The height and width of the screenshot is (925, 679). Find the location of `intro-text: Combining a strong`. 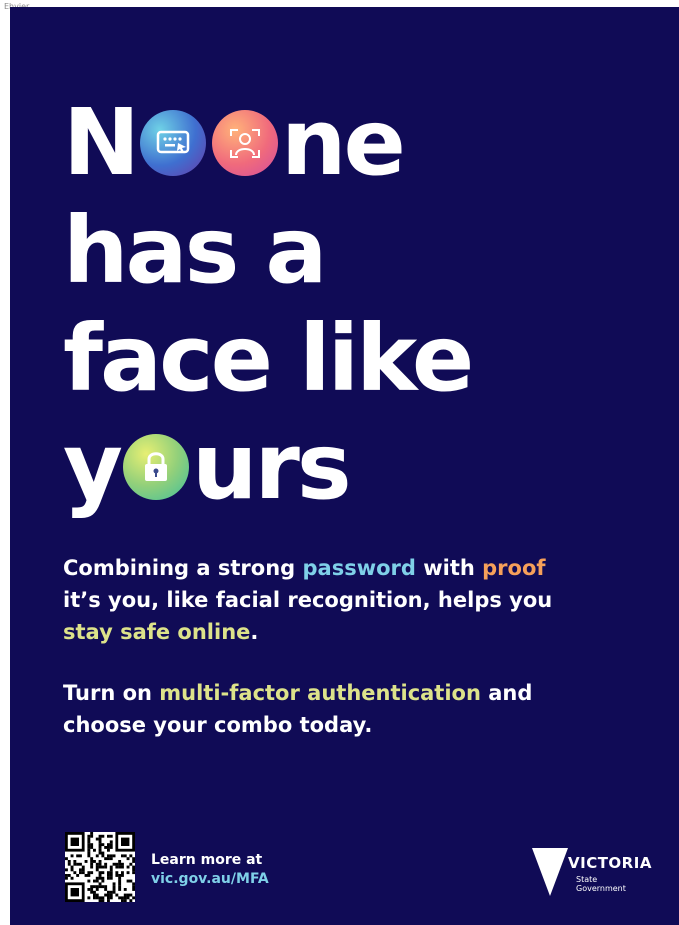

intro-text: Combining a strong is located at coordinates (183, 568).